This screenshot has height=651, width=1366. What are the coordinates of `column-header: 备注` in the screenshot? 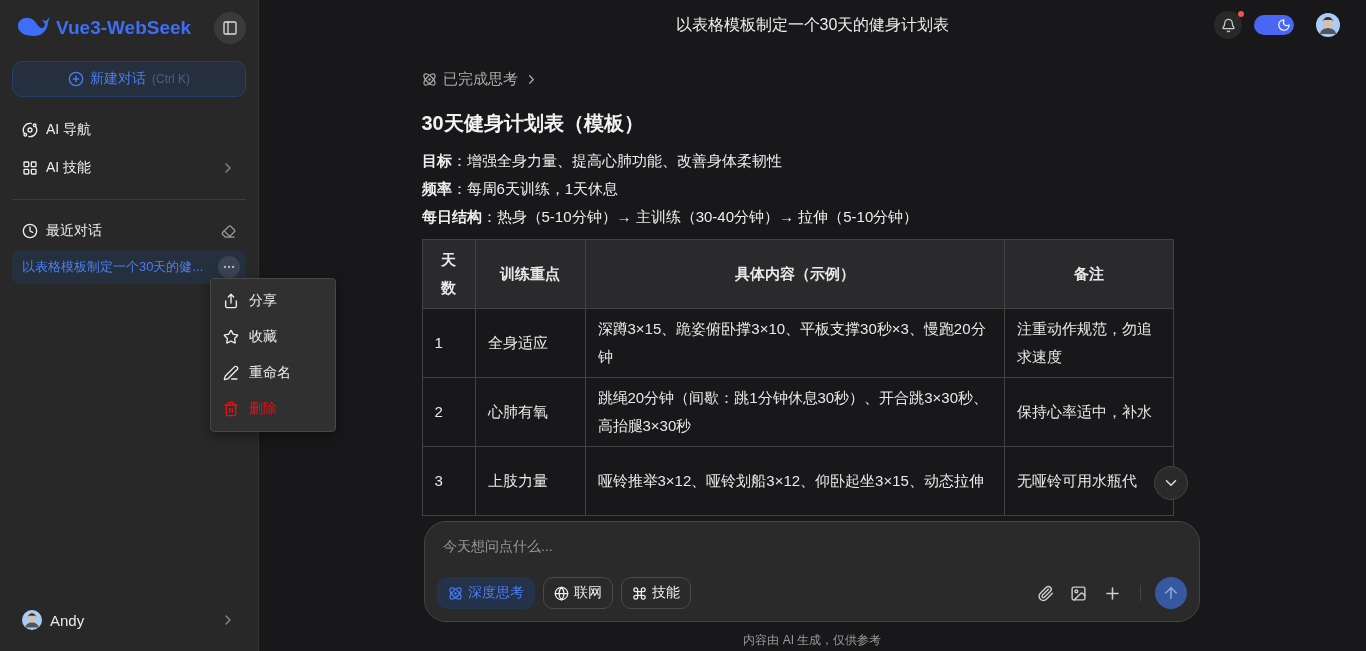 It's located at (1088, 274).